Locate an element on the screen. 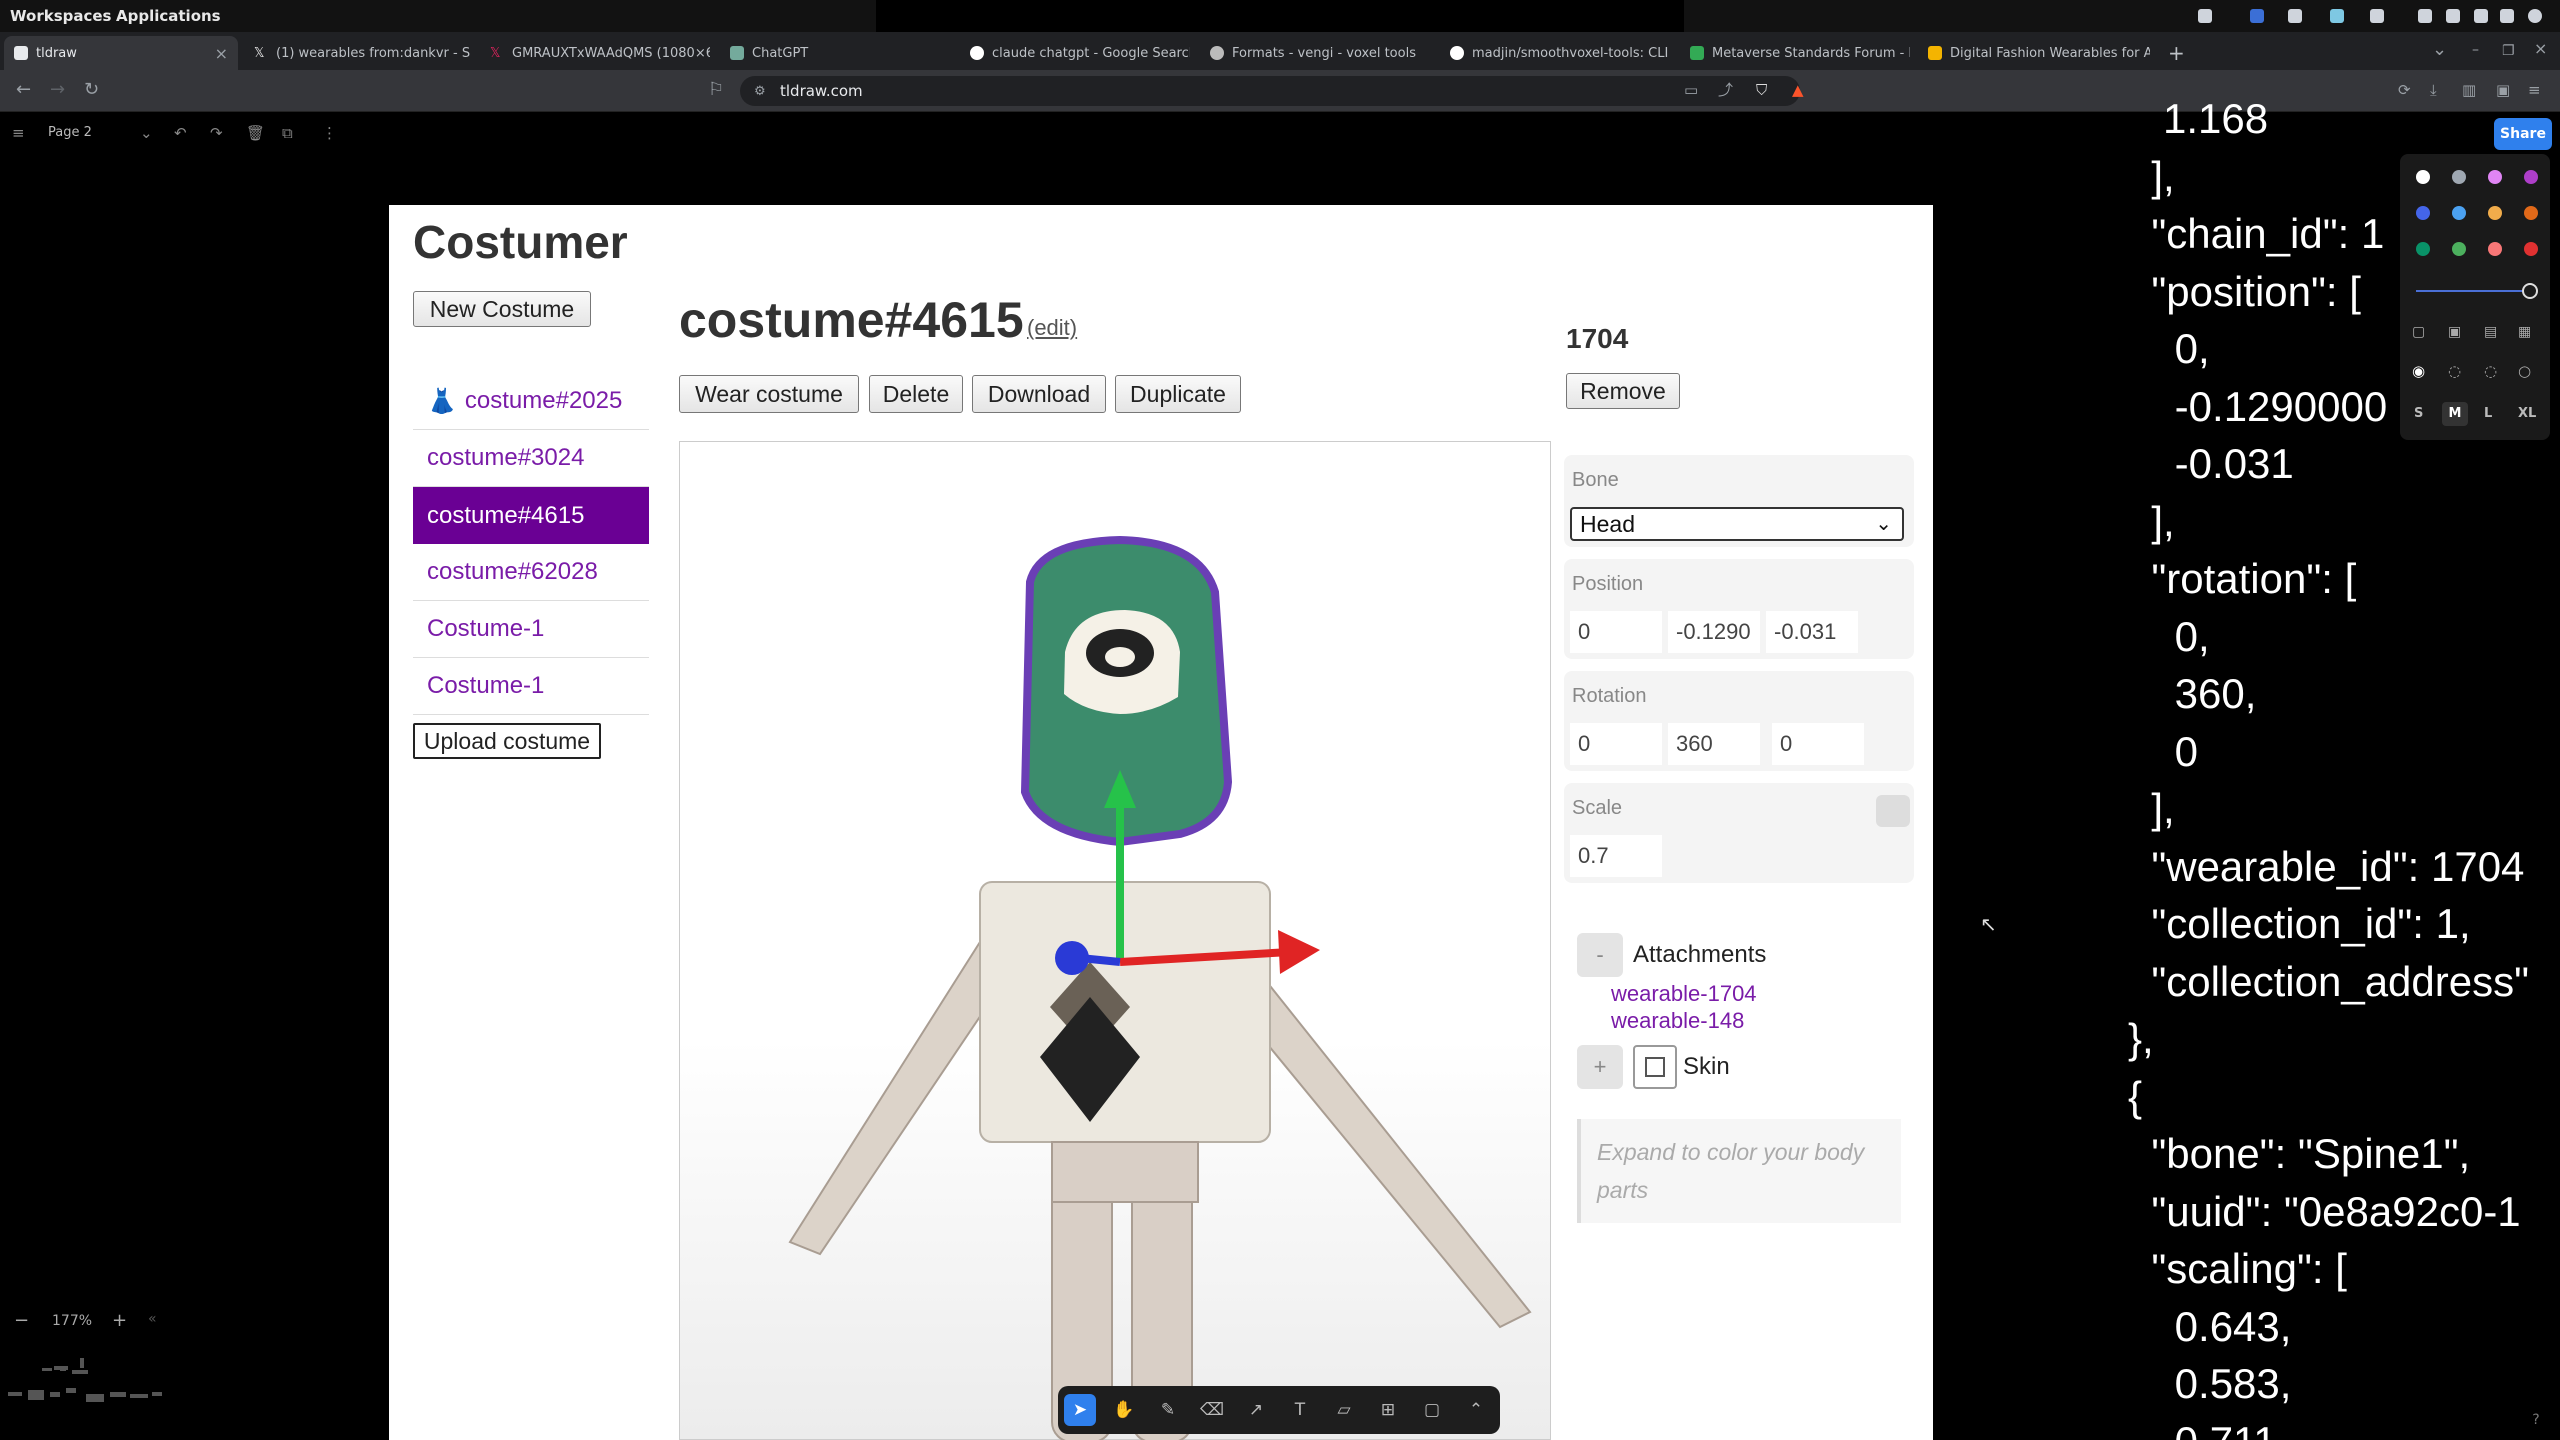 Image resolution: width=2560 pixels, height=1440 pixels. download-button: Download is located at coordinates (1039, 394).